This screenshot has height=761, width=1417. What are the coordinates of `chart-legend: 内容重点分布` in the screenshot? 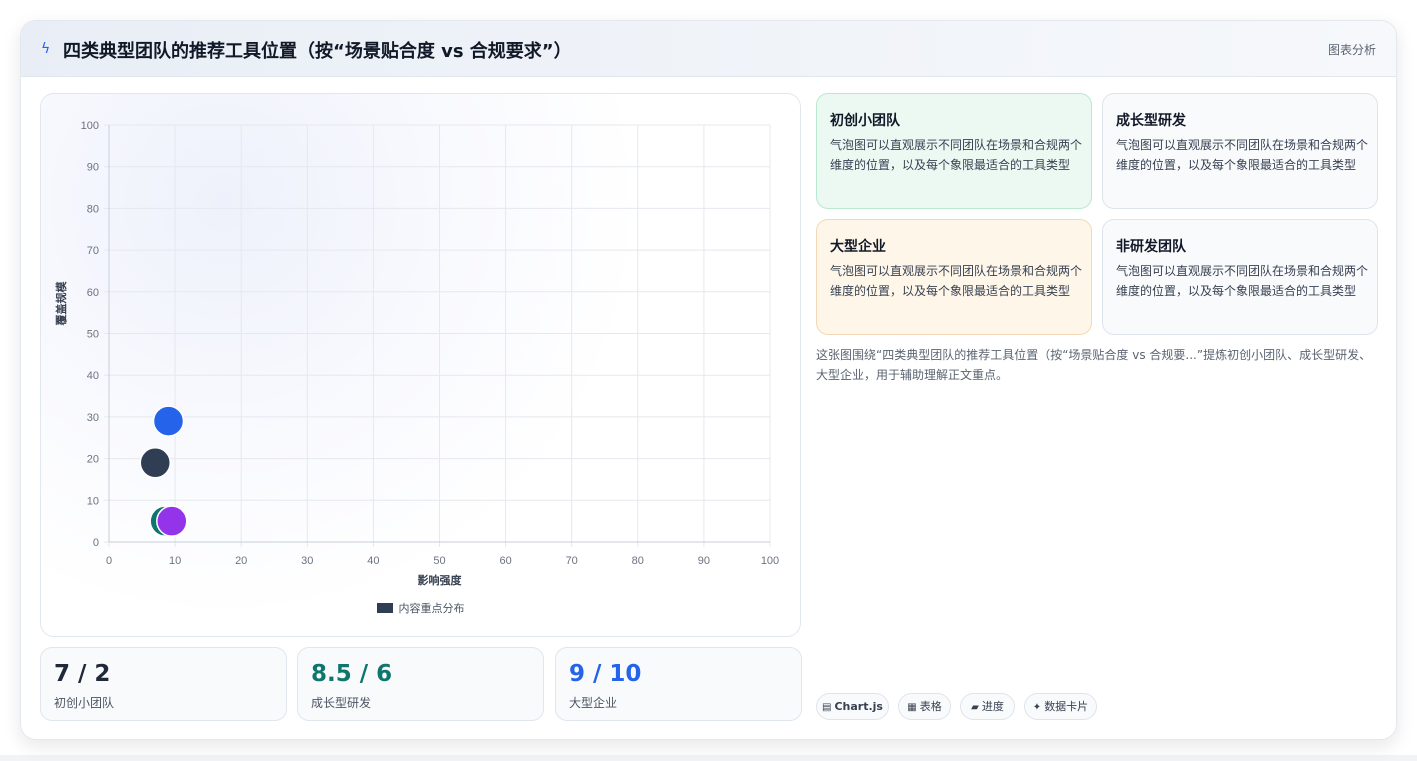 It's located at (420, 608).